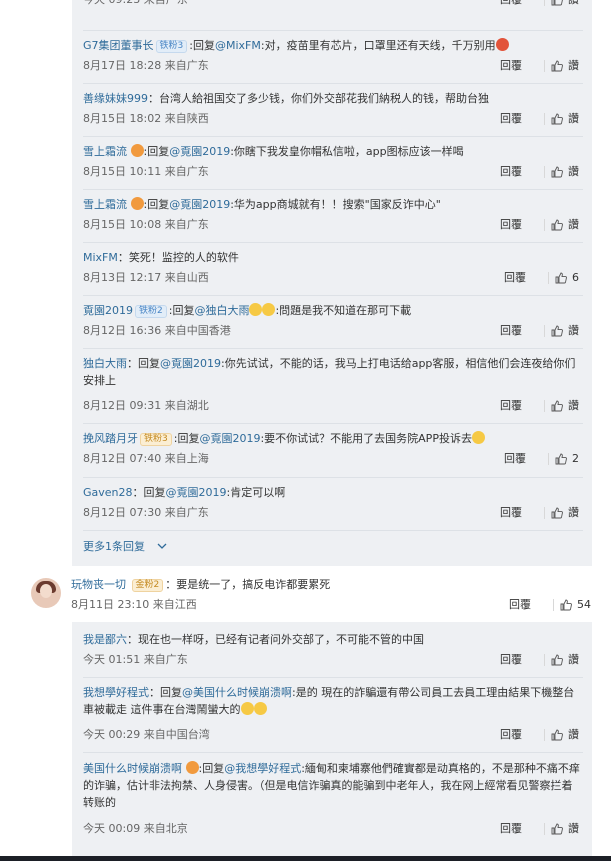 This screenshot has width=611, height=861. What do you see at coordinates (146, 65) in the screenshot?
I see `reply-meta: 8月17日 18:28 来自广东` at bounding box center [146, 65].